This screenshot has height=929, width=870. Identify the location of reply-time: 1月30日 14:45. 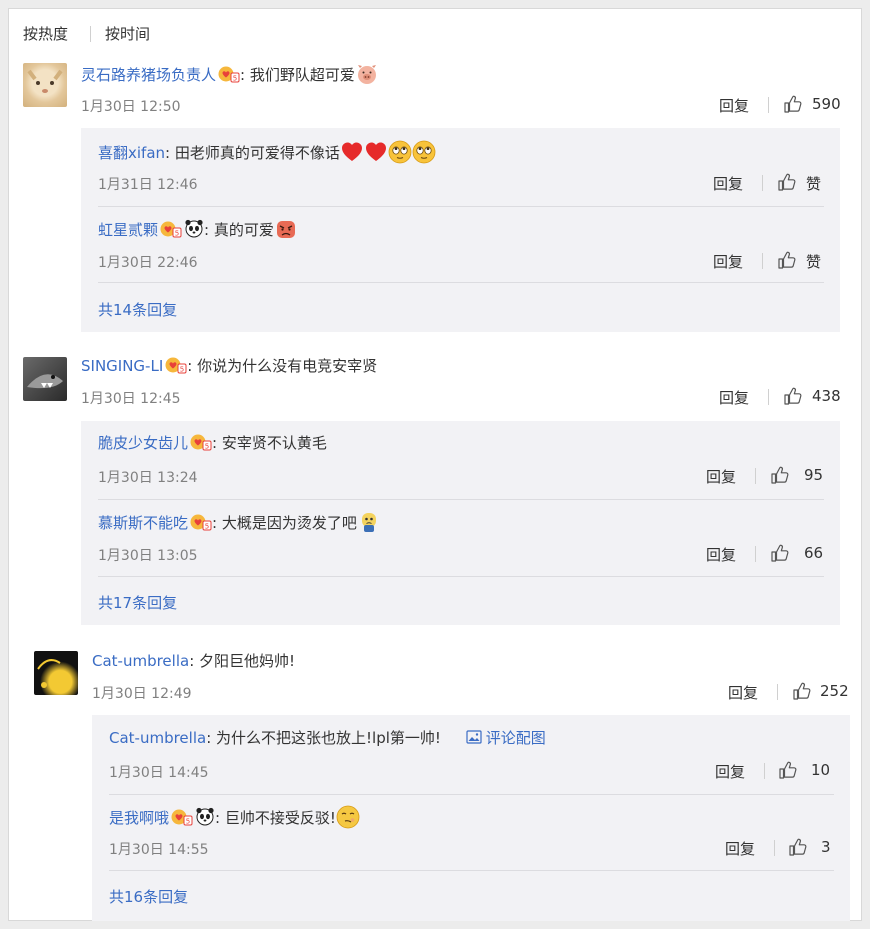
(159, 773).